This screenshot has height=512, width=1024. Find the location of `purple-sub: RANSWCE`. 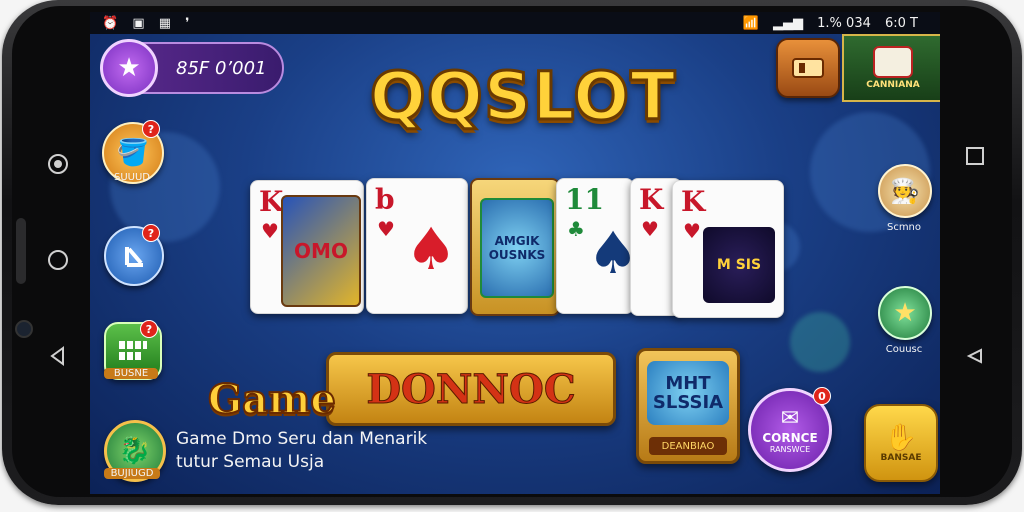

purple-sub: RANSWCE is located at coordinates (790, 449).